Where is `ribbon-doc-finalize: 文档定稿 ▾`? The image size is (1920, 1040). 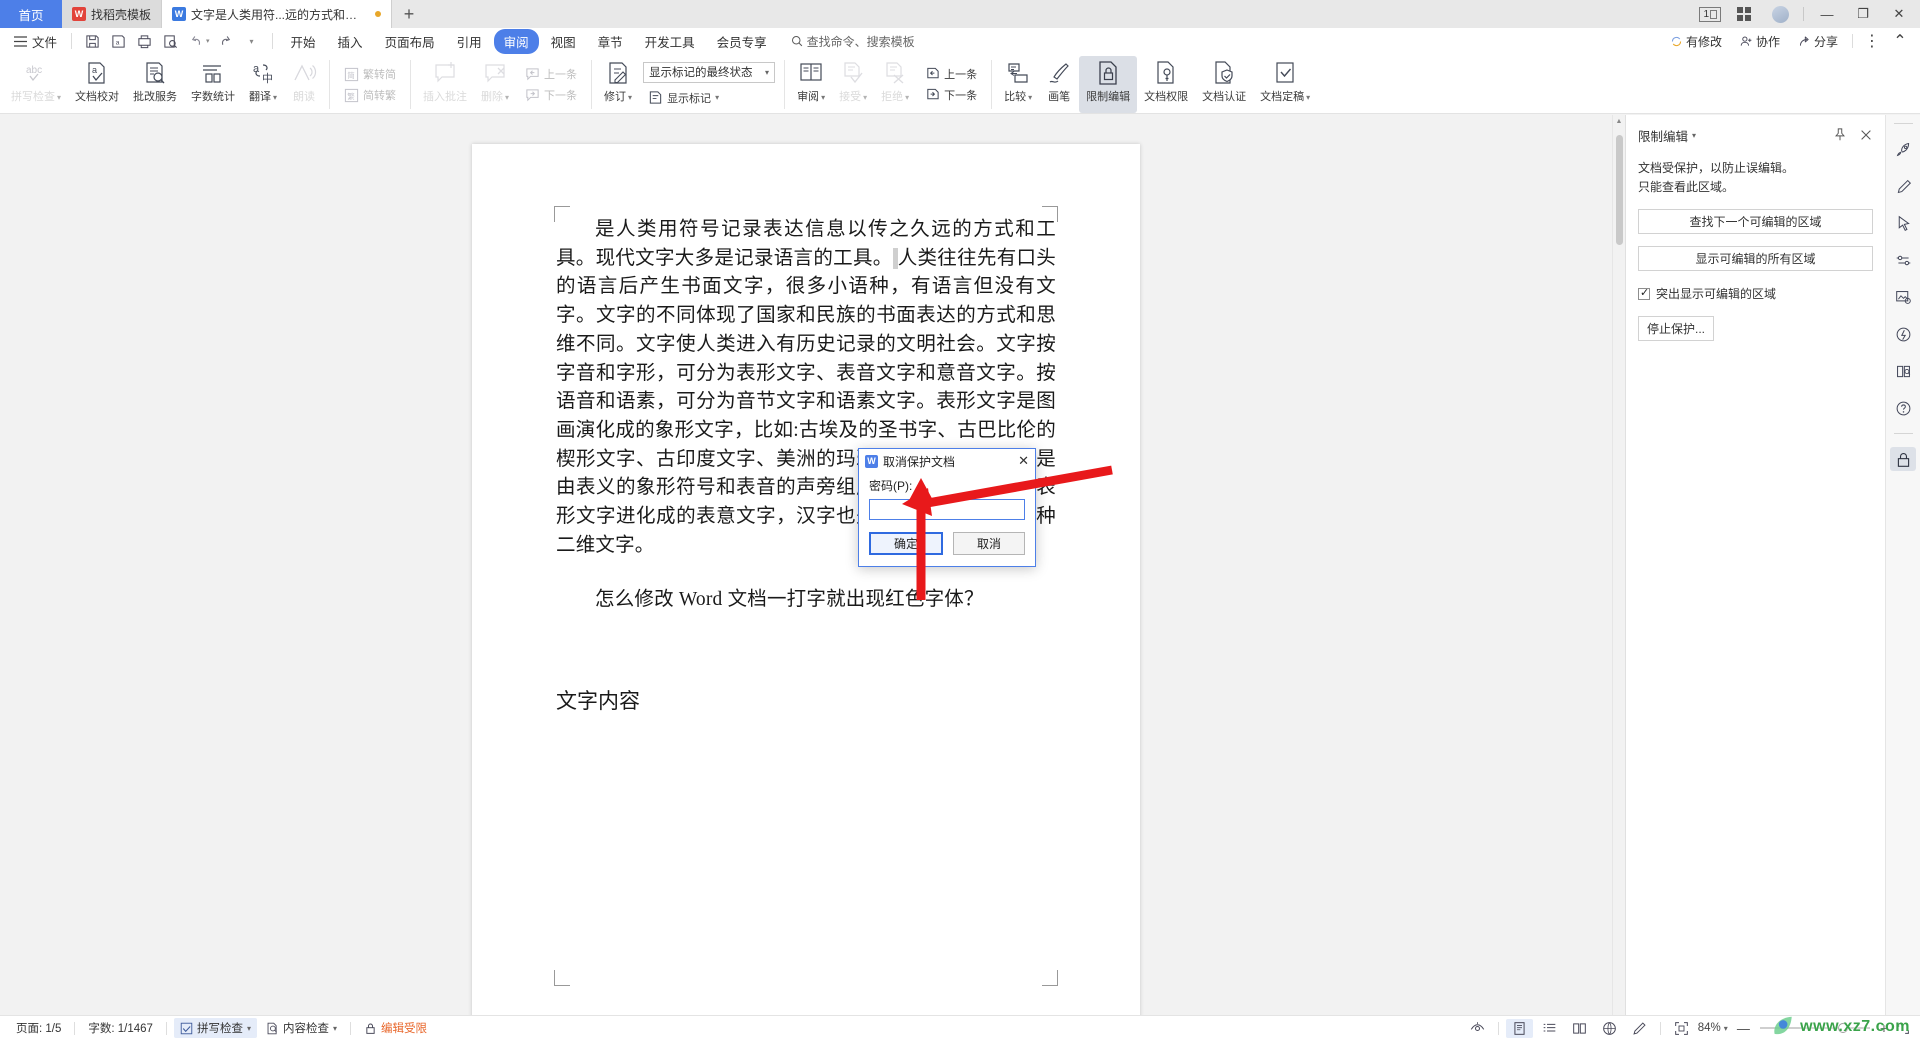 ribbon-doc-finalize: 文档定稿 ▾ is located at coordinates (1285, 84).